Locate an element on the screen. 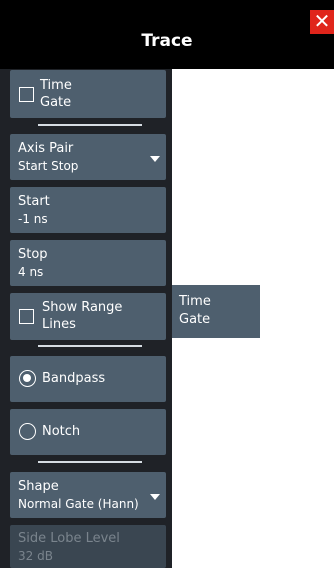 This screenshot has height=568, width=334. time-gate-checkbox is located at coordinates (26, 94).